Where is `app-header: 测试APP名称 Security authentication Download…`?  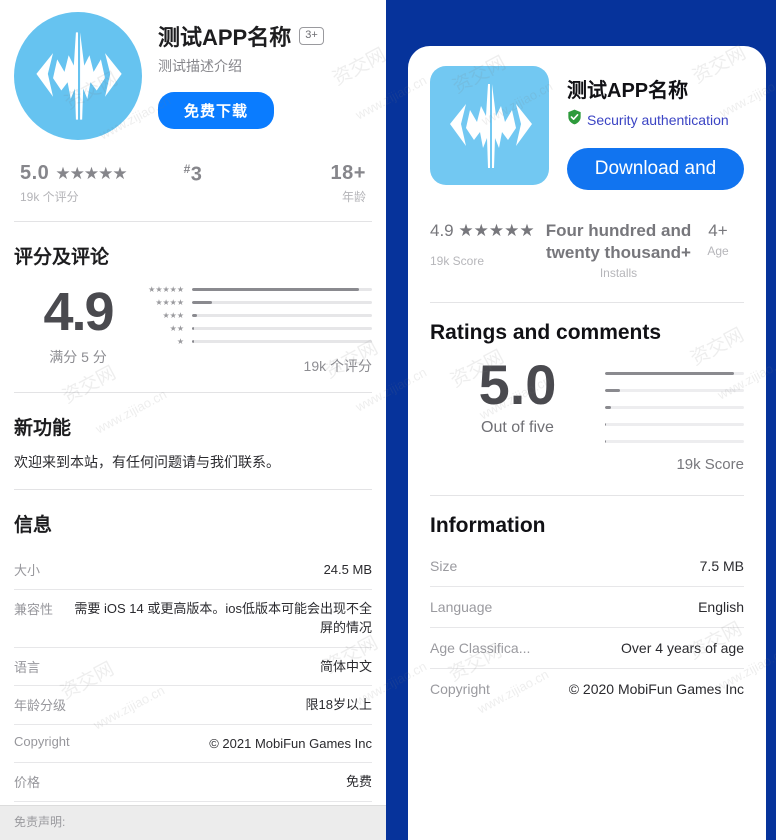 app-header: 测试APP名称 Security authentication Download… is located at coordinates (587, 118).